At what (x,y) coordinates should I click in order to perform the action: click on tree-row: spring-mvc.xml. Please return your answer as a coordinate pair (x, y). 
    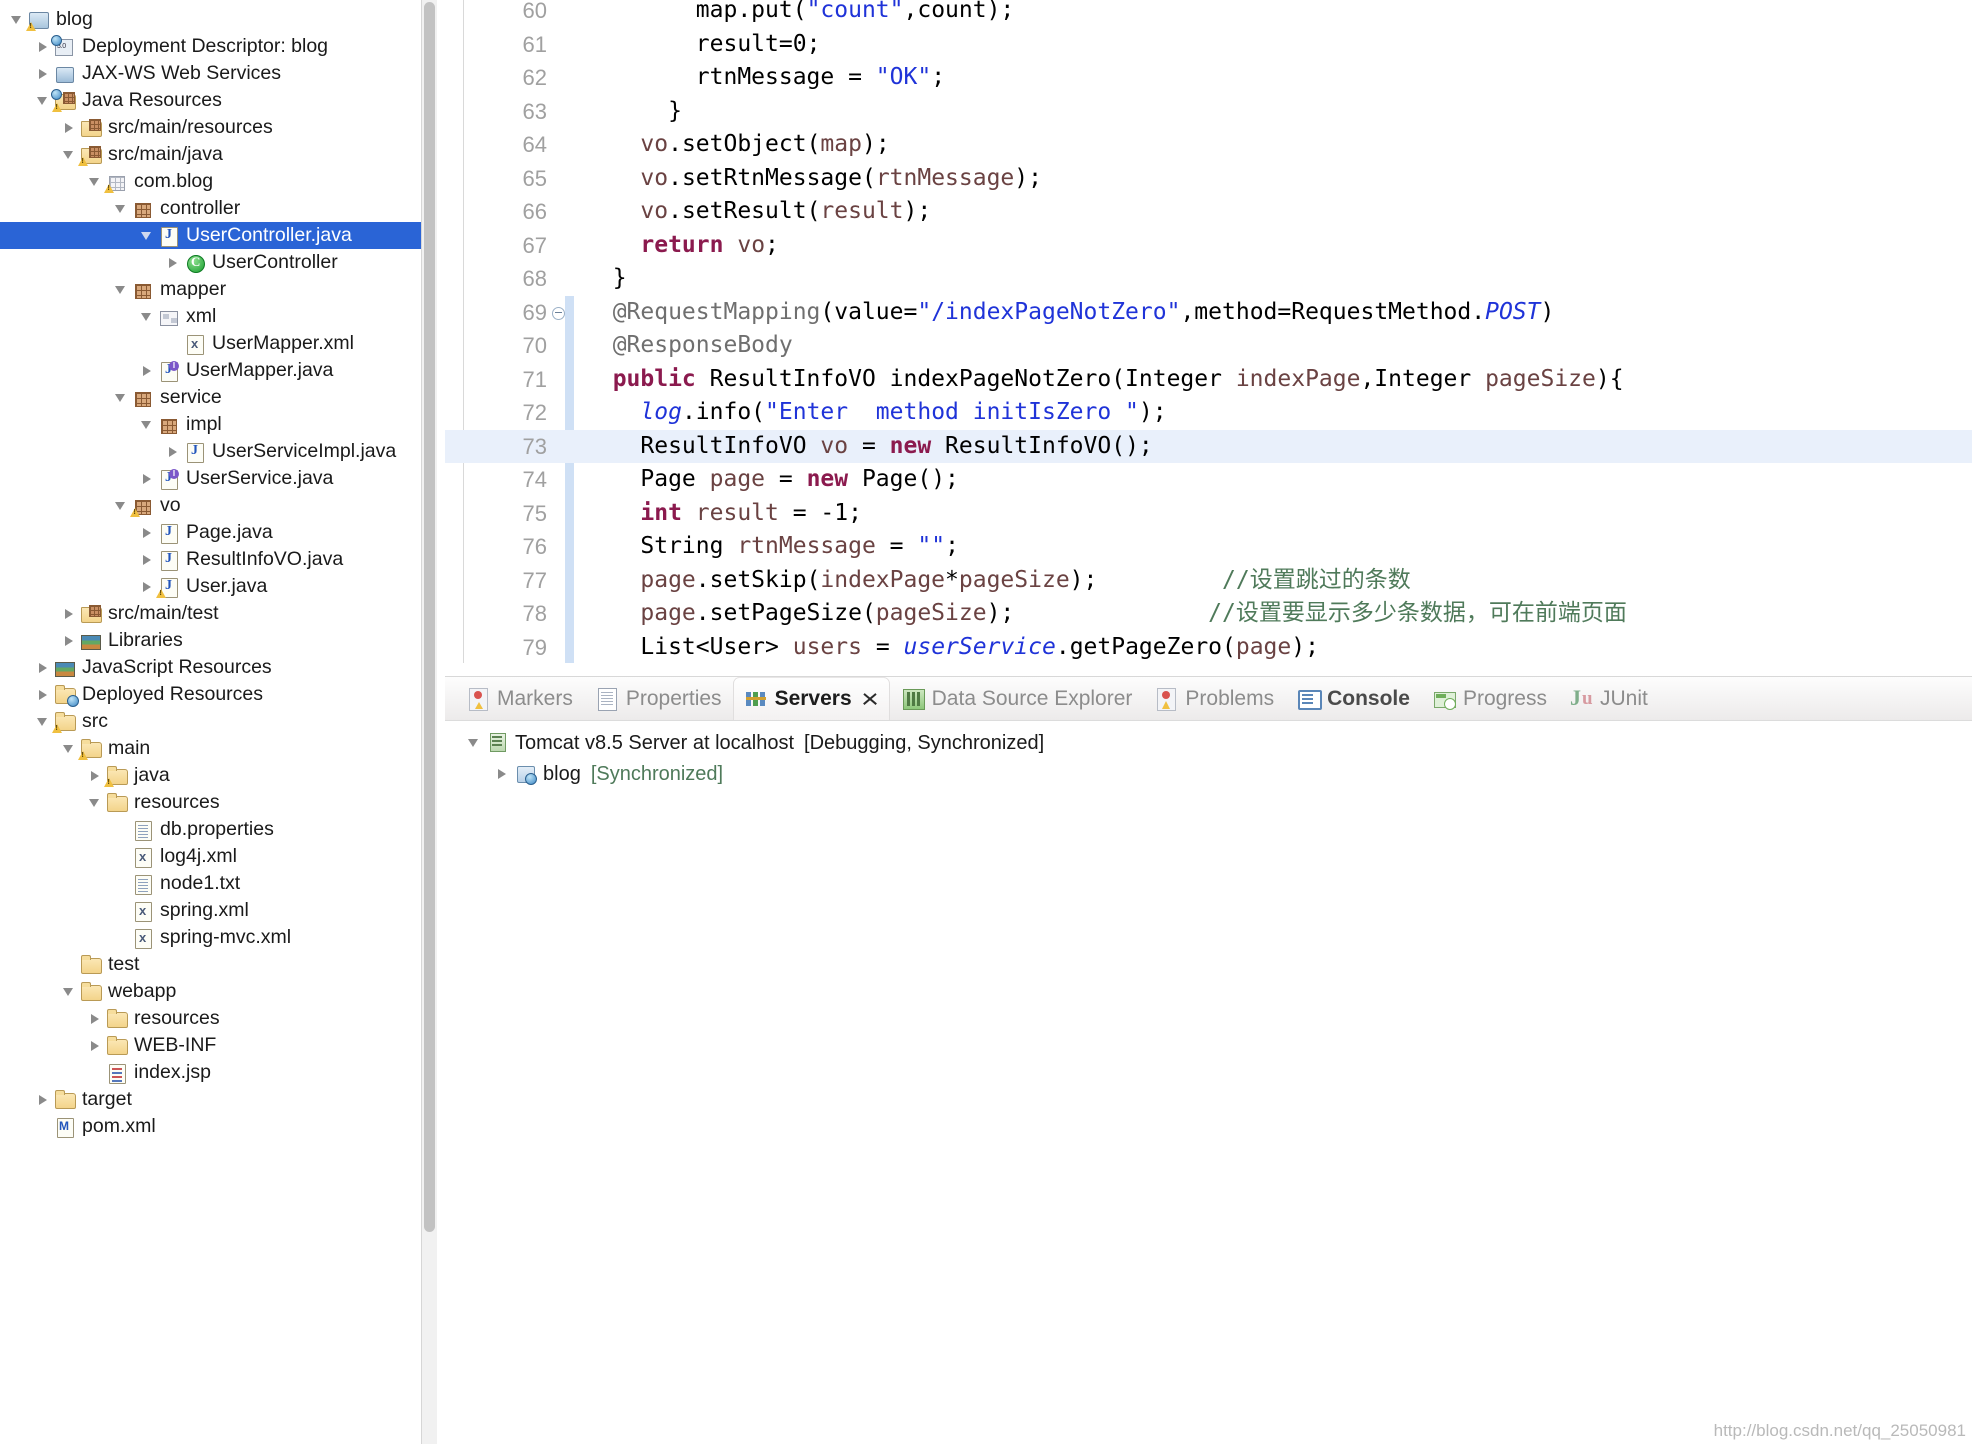
    Looking at the image, I should click on (218, 937).